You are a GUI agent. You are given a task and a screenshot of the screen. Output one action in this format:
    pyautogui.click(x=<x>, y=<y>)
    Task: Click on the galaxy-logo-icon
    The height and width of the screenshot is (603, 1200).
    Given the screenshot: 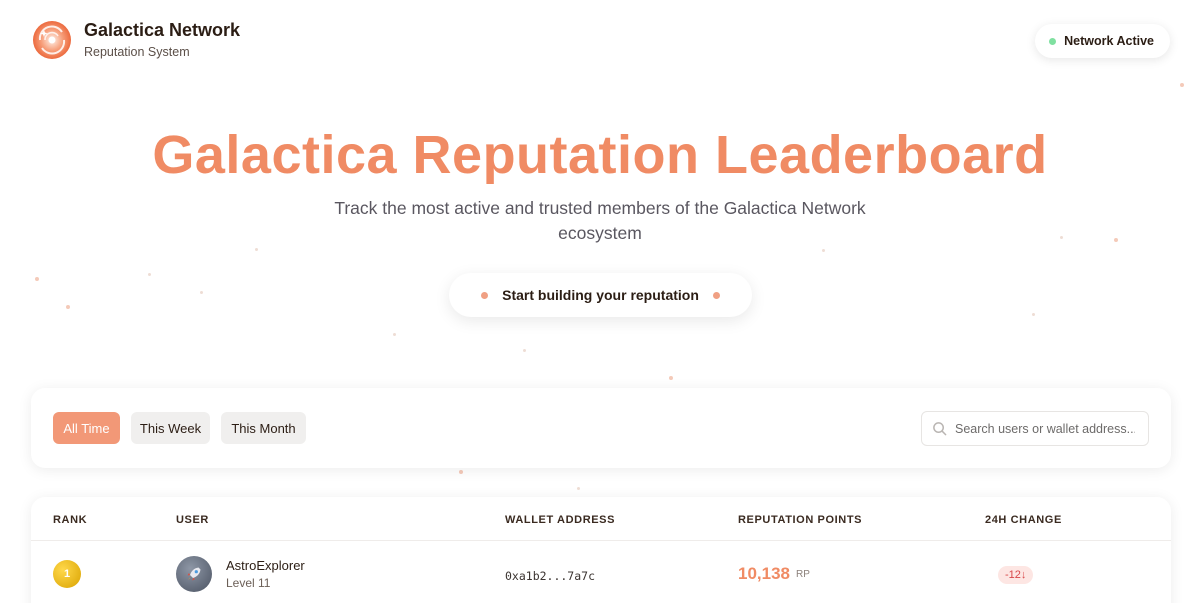 What is the action you would take?
    pyautogui.click(x=52, y=40)
    